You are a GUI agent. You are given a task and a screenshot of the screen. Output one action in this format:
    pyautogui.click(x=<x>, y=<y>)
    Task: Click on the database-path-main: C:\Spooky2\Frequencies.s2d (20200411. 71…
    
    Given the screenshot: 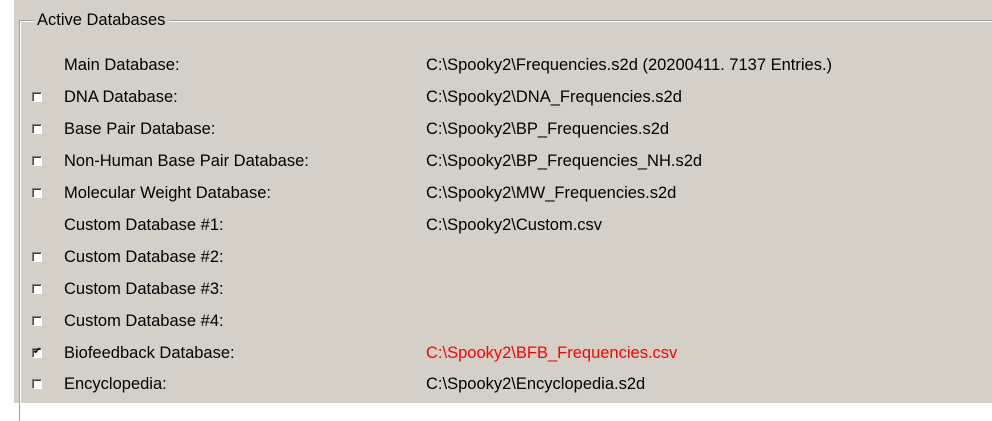 What is the action you would take?
    pyautogui.click(x=629, y=65)
    